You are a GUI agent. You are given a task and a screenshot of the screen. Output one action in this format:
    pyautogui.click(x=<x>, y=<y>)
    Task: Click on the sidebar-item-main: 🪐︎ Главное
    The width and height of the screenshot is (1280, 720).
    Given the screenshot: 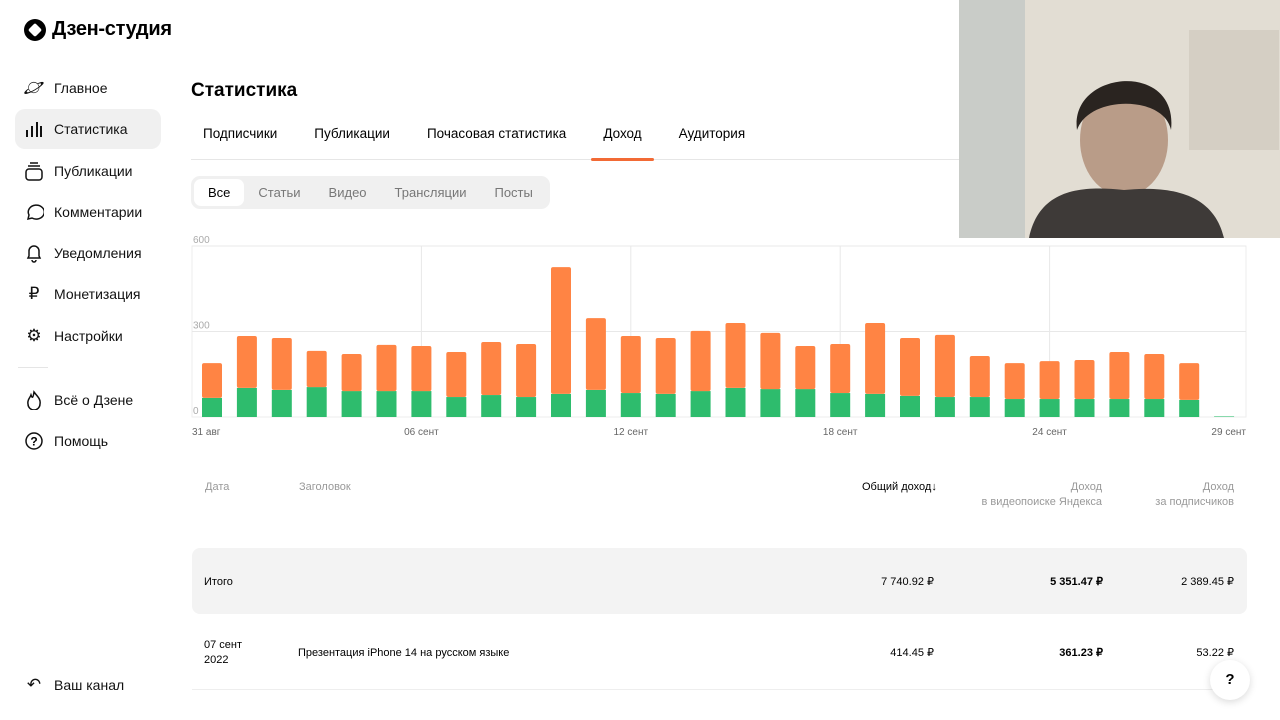 What is the action you would take?
    pyautogui.click(x=88, y=88)
    